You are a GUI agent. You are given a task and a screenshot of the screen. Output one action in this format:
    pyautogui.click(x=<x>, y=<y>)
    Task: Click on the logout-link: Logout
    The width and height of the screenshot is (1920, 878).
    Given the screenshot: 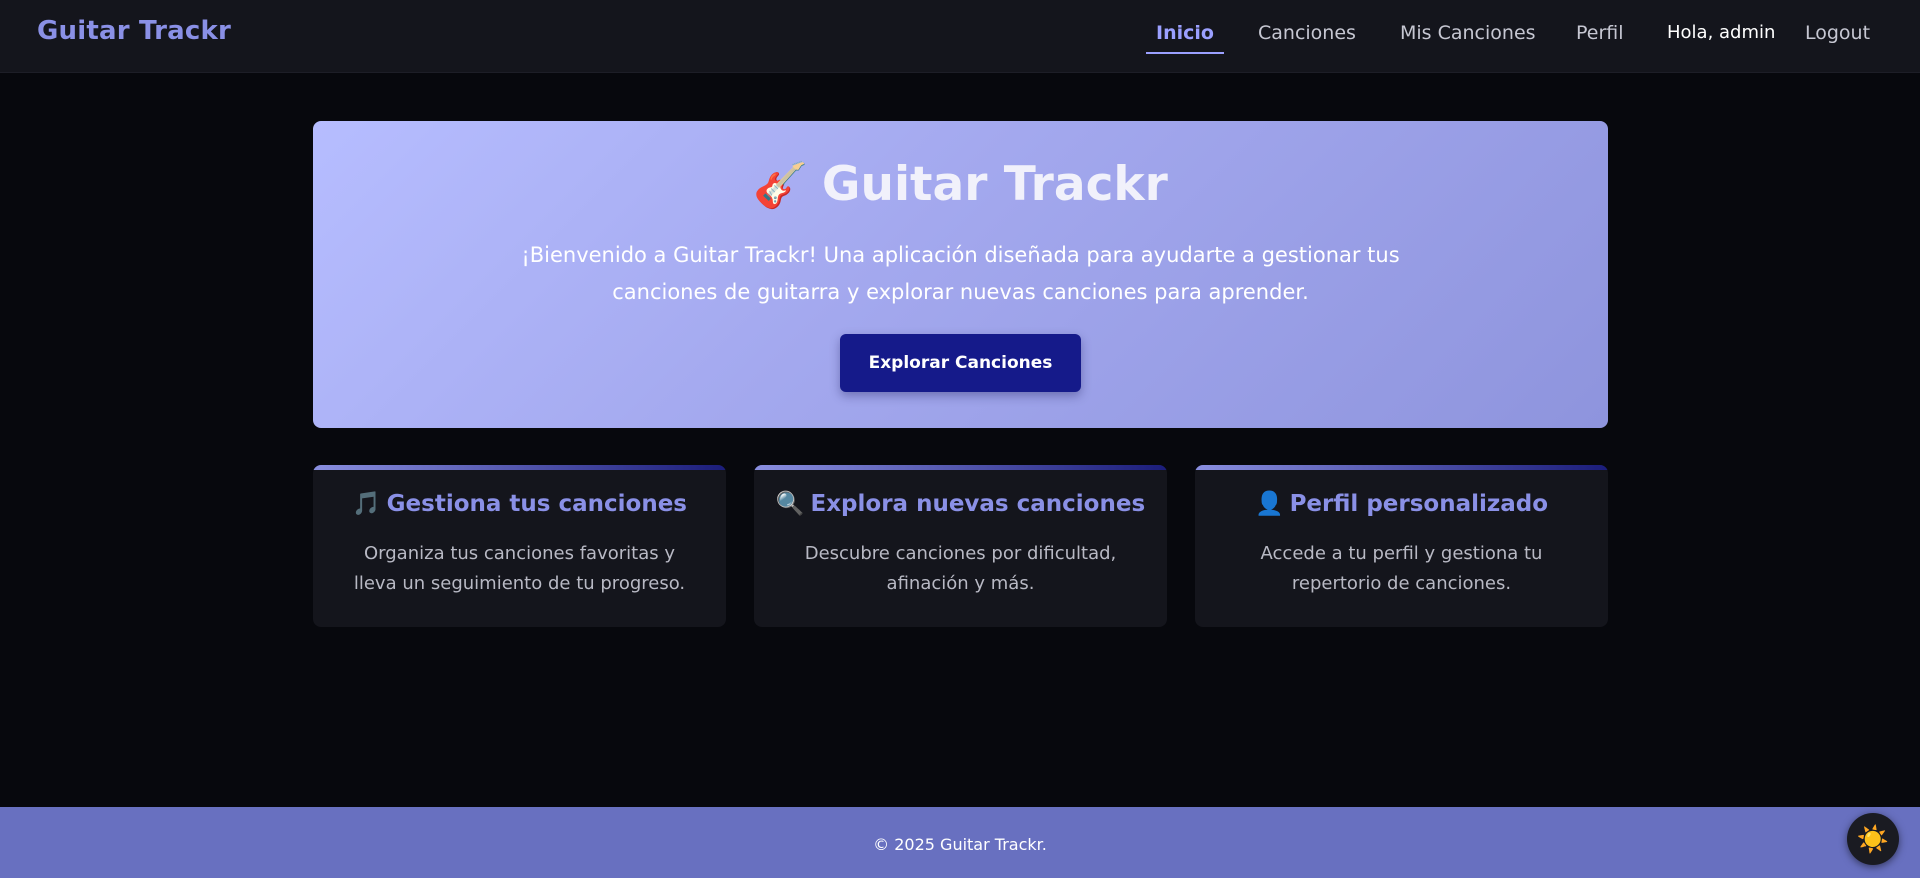 What is the action you would take?
    pyautogui.click(x=1837, y=33)
    